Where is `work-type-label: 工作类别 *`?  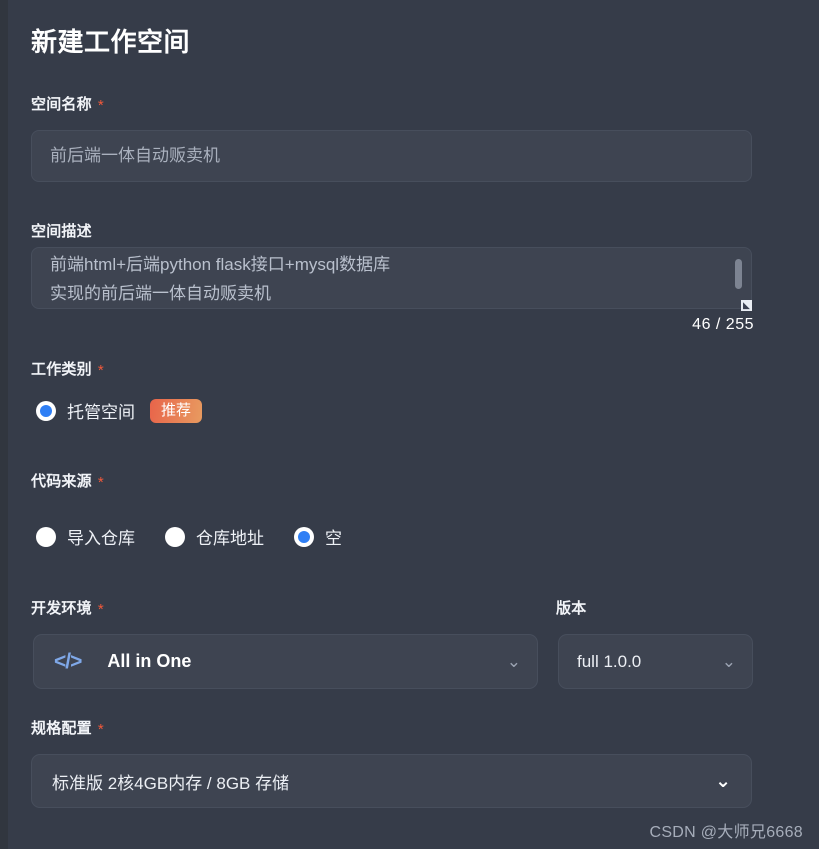 work-type-label: 工作类别 * is located at coordinates (67, 368).